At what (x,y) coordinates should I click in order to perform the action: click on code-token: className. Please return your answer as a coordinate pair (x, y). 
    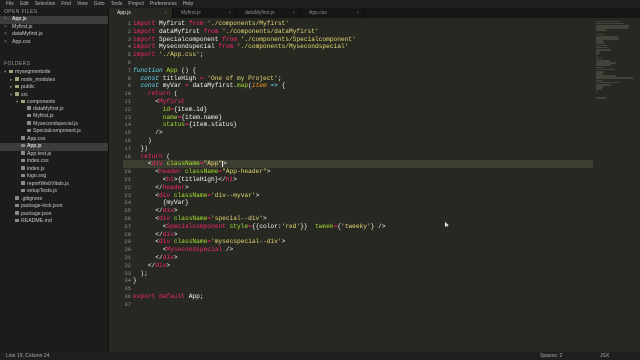
    Looking at the image, I should click on (183, 164).